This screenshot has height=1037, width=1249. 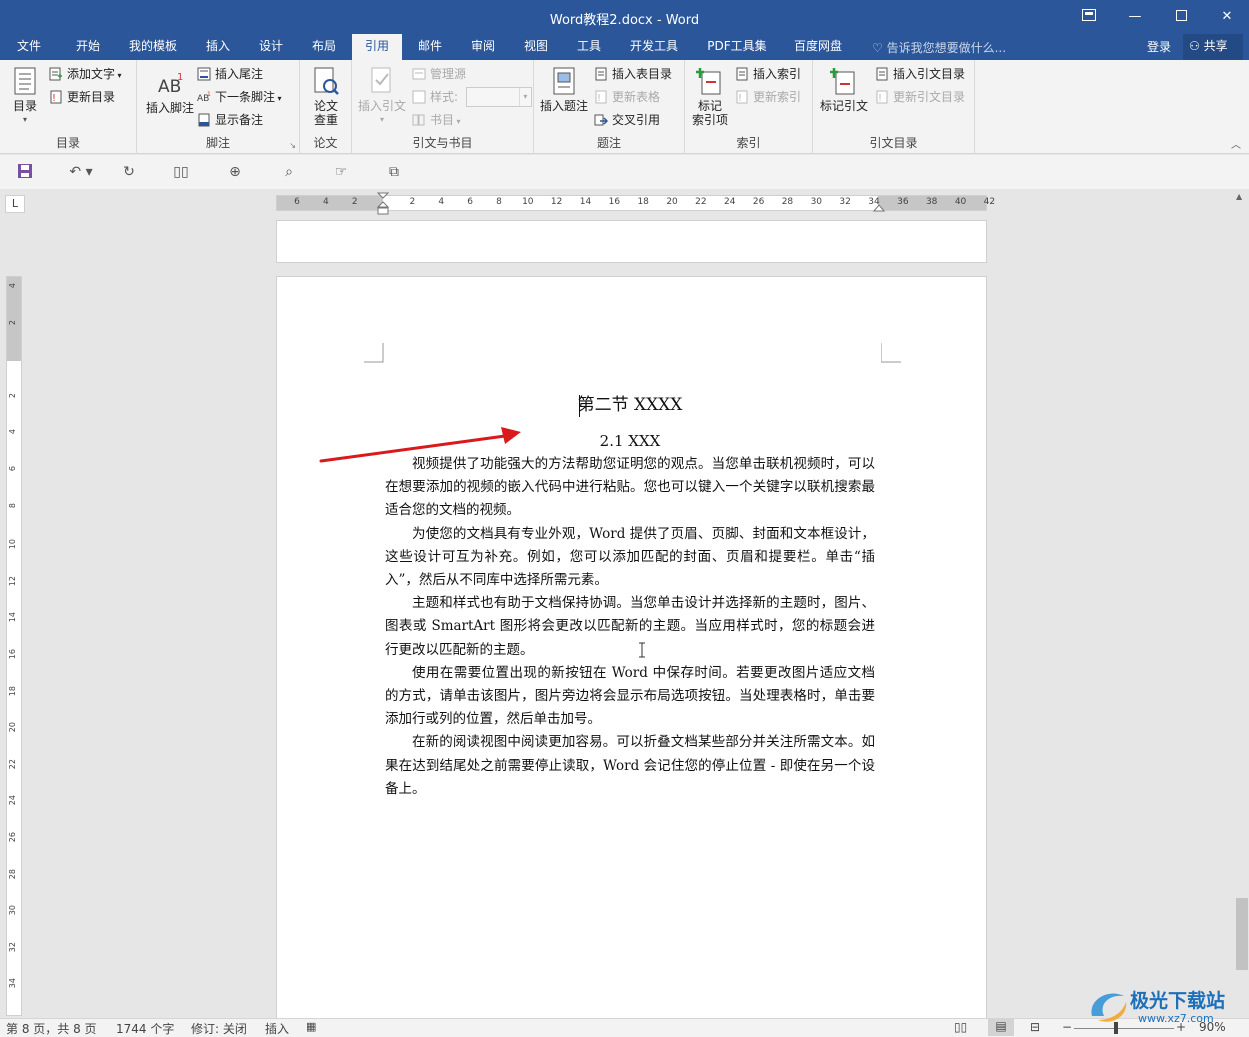 What do you see at coordinates (218, 47) in the screenshot?
I see `tab-insert: 插入` at bounding box center [218, 47].